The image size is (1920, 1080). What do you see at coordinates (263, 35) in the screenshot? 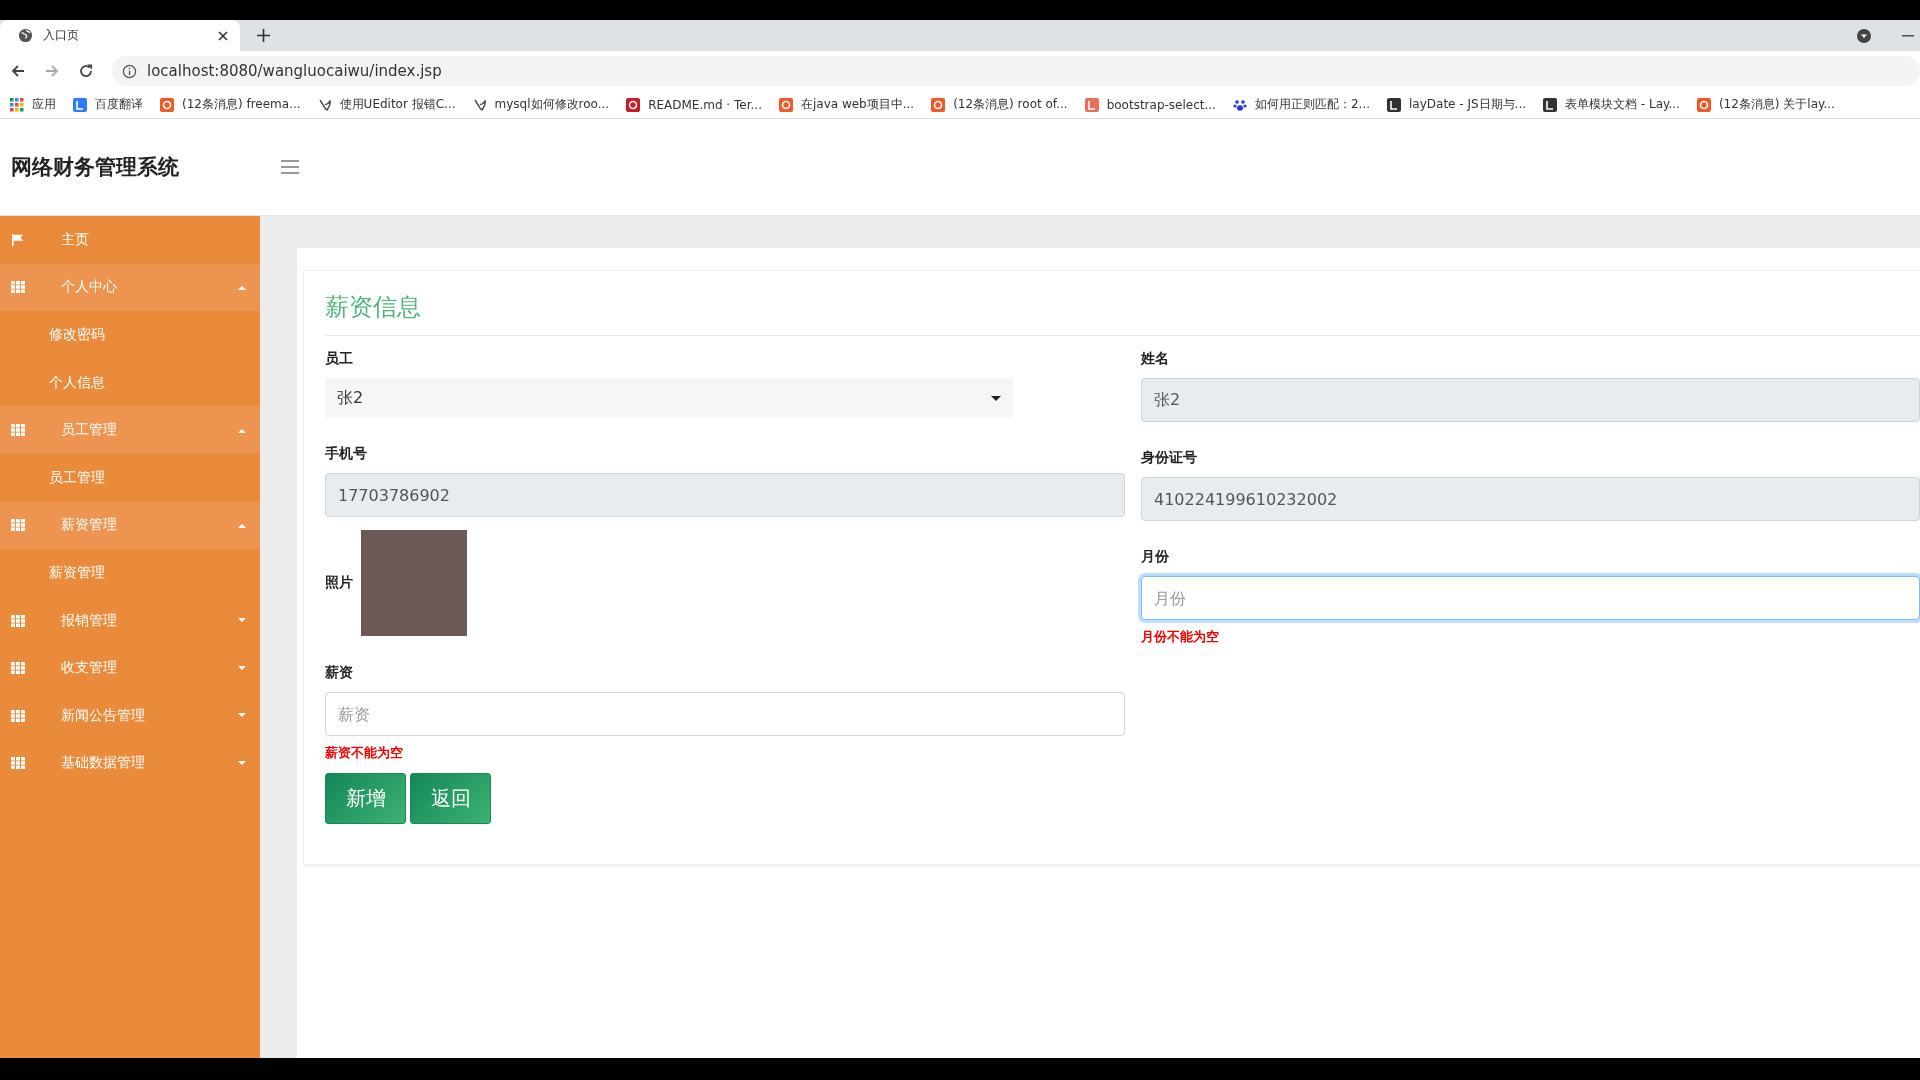
I see `new-tab-icon` at bounding box center [263, 35].